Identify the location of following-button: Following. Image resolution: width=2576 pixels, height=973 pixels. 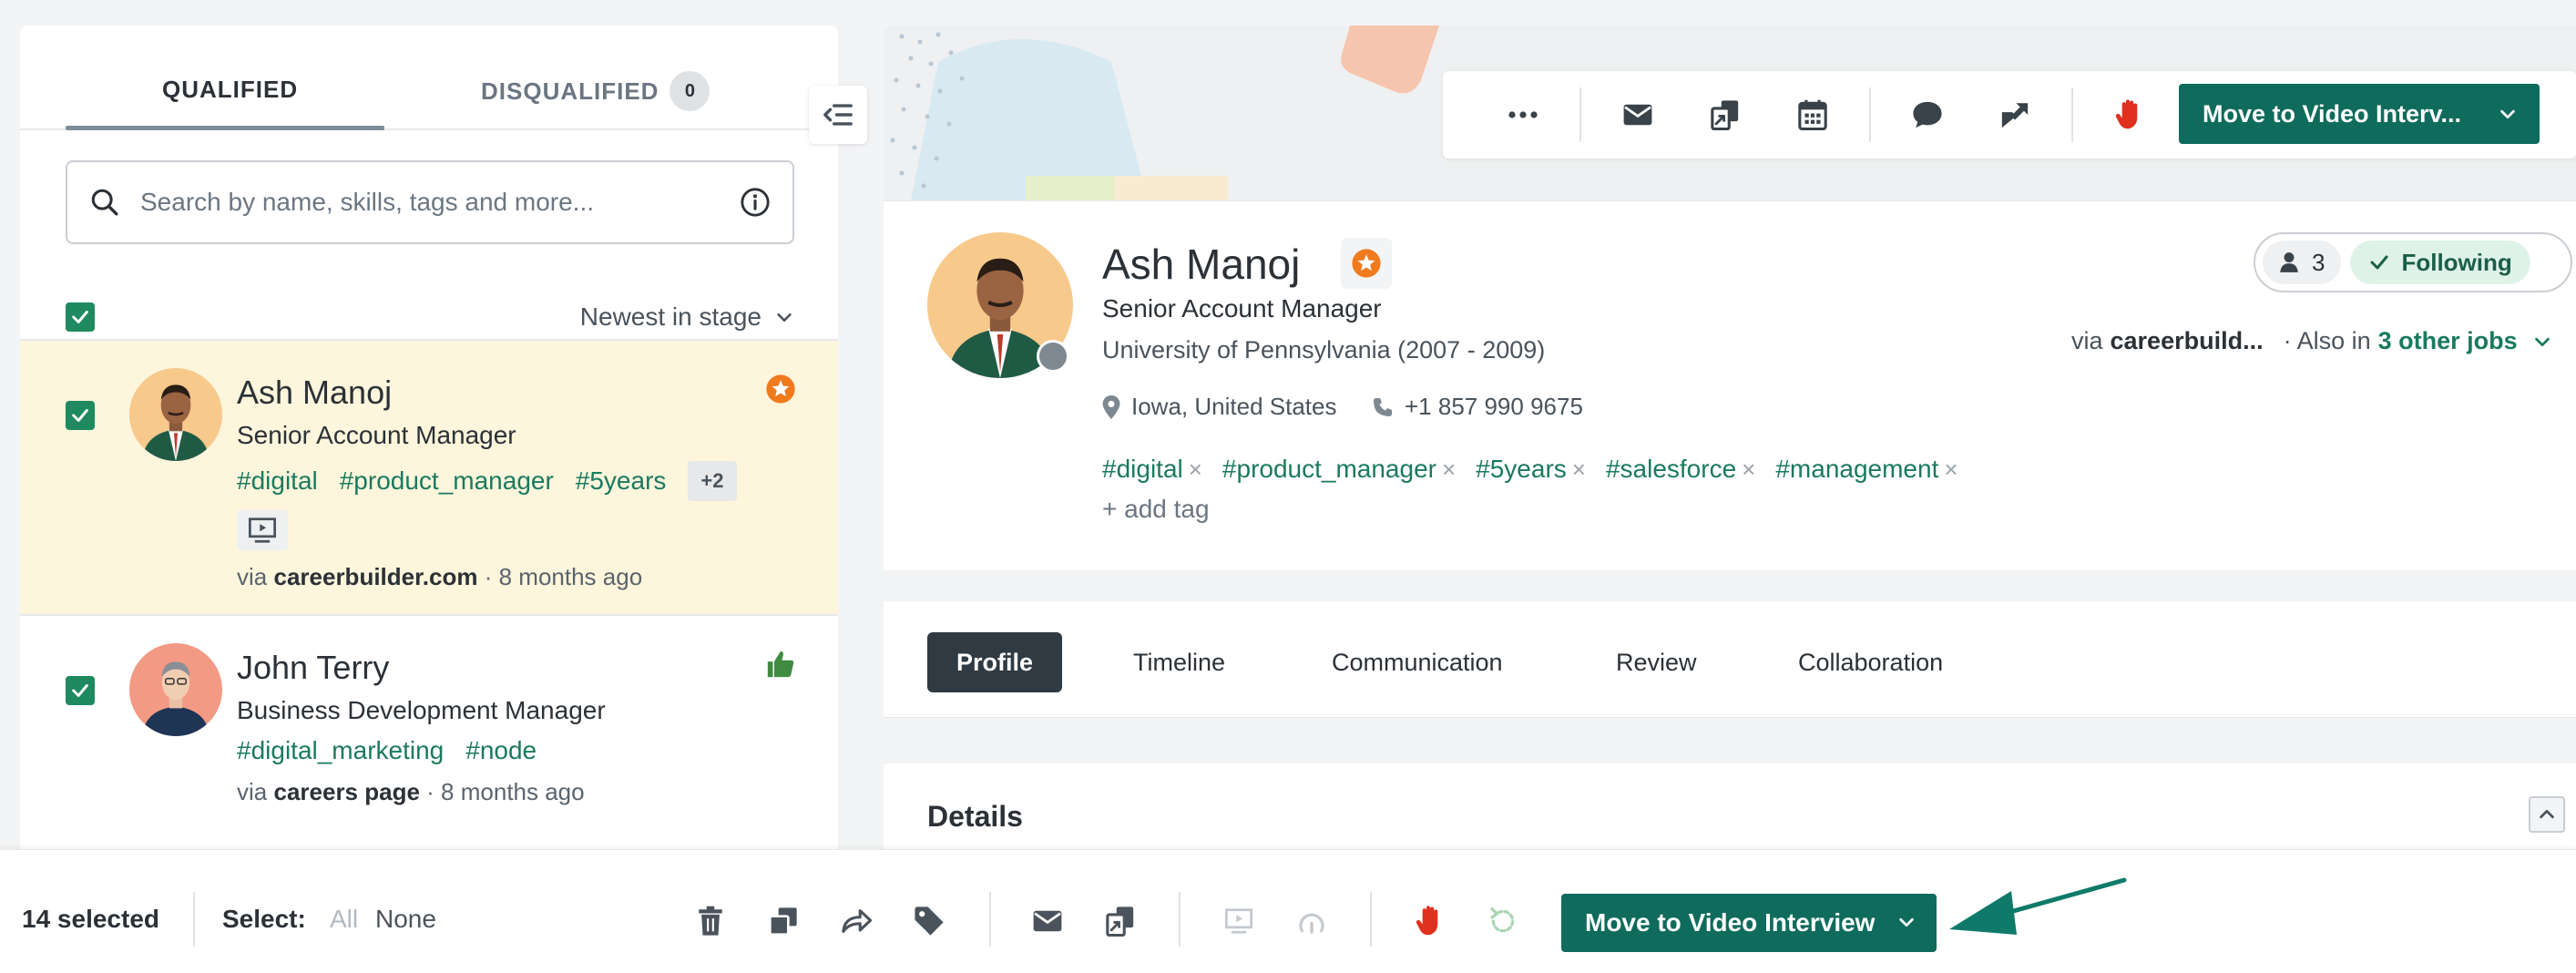
(2440, 263).